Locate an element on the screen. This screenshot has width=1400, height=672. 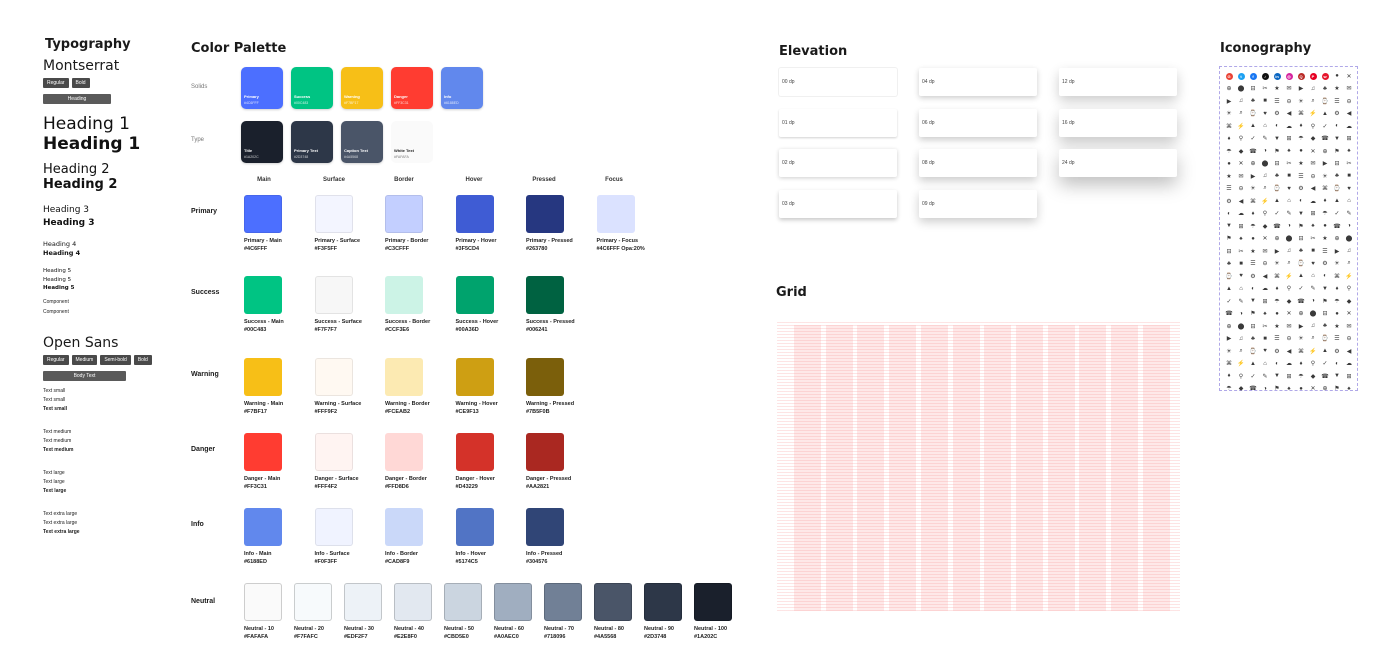
ui-icon: ▲ is located at coordinates (1325, 113).